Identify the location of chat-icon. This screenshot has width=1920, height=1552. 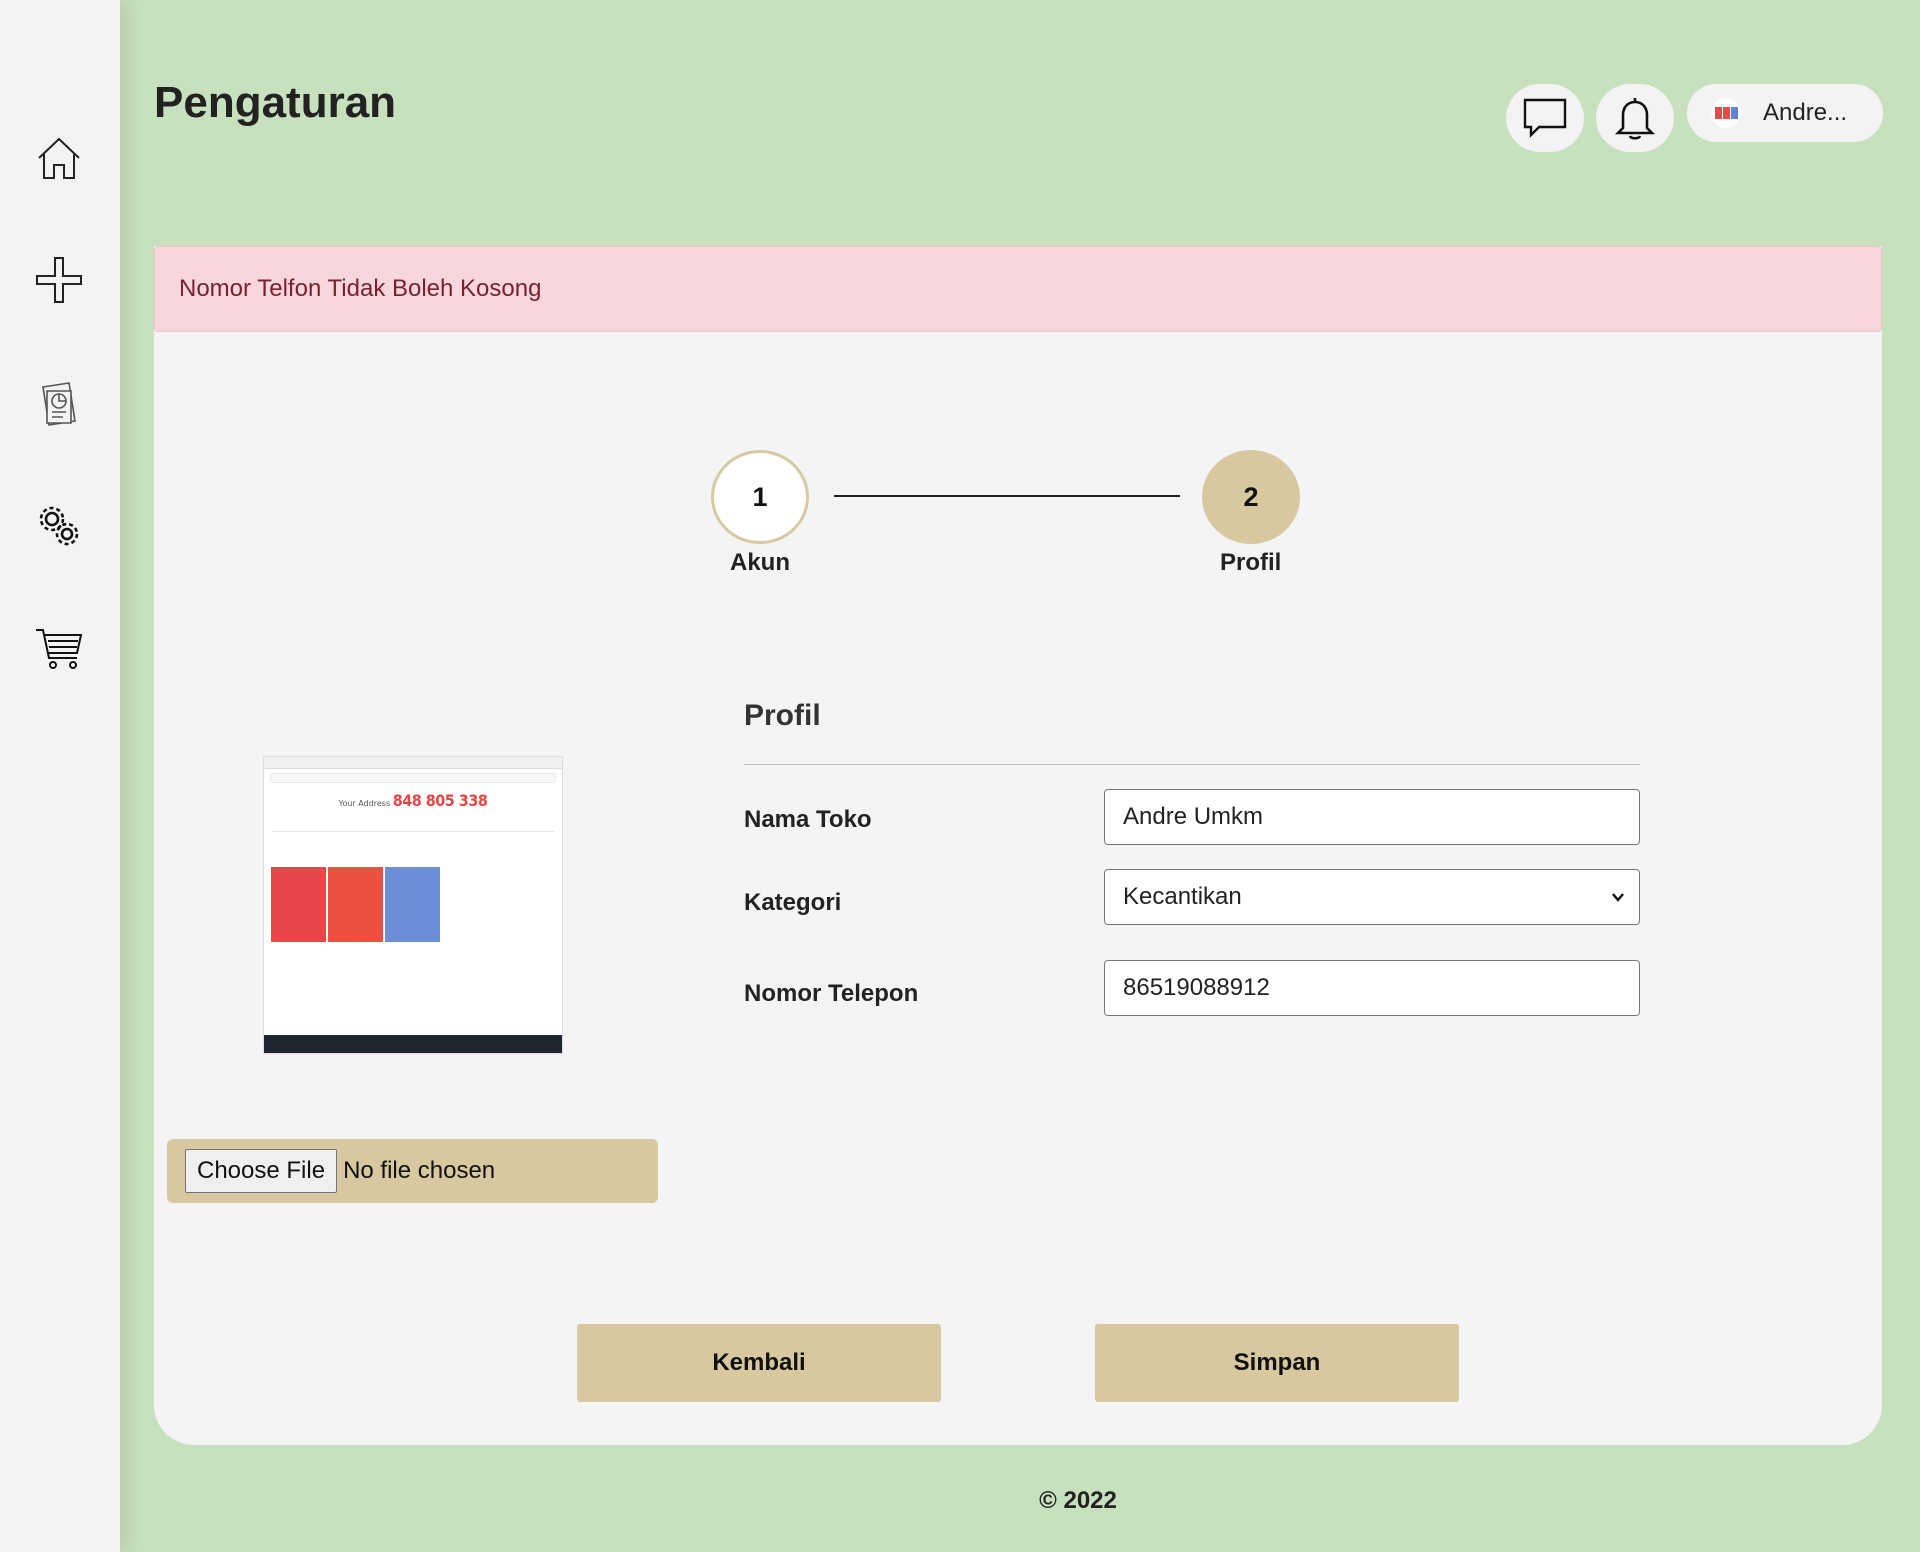
(1545, 118).